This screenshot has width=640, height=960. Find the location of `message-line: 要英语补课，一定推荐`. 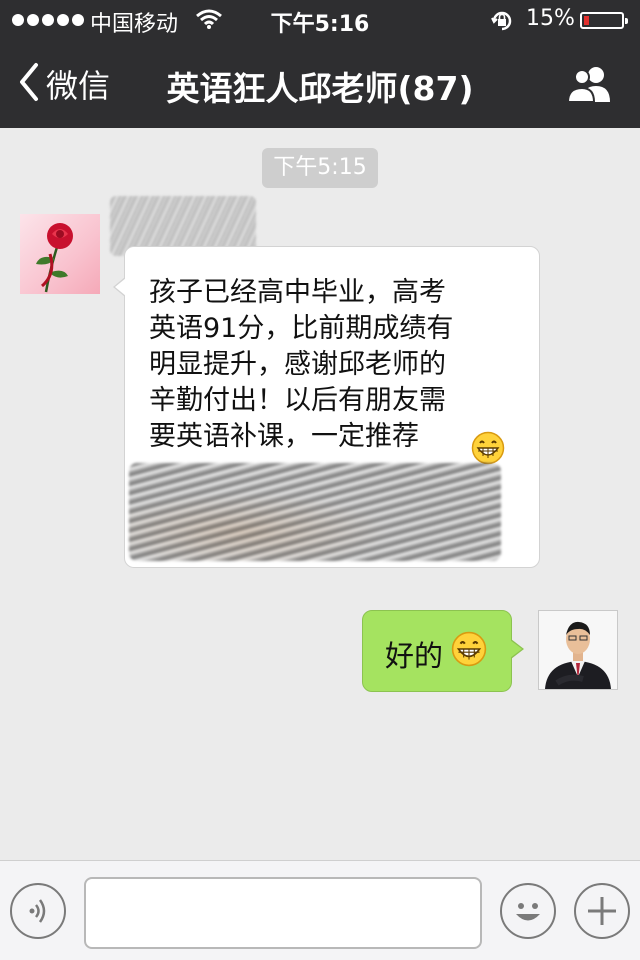

message-line: 要英语补课，一定推荐 is located at coordinates (284, 436).